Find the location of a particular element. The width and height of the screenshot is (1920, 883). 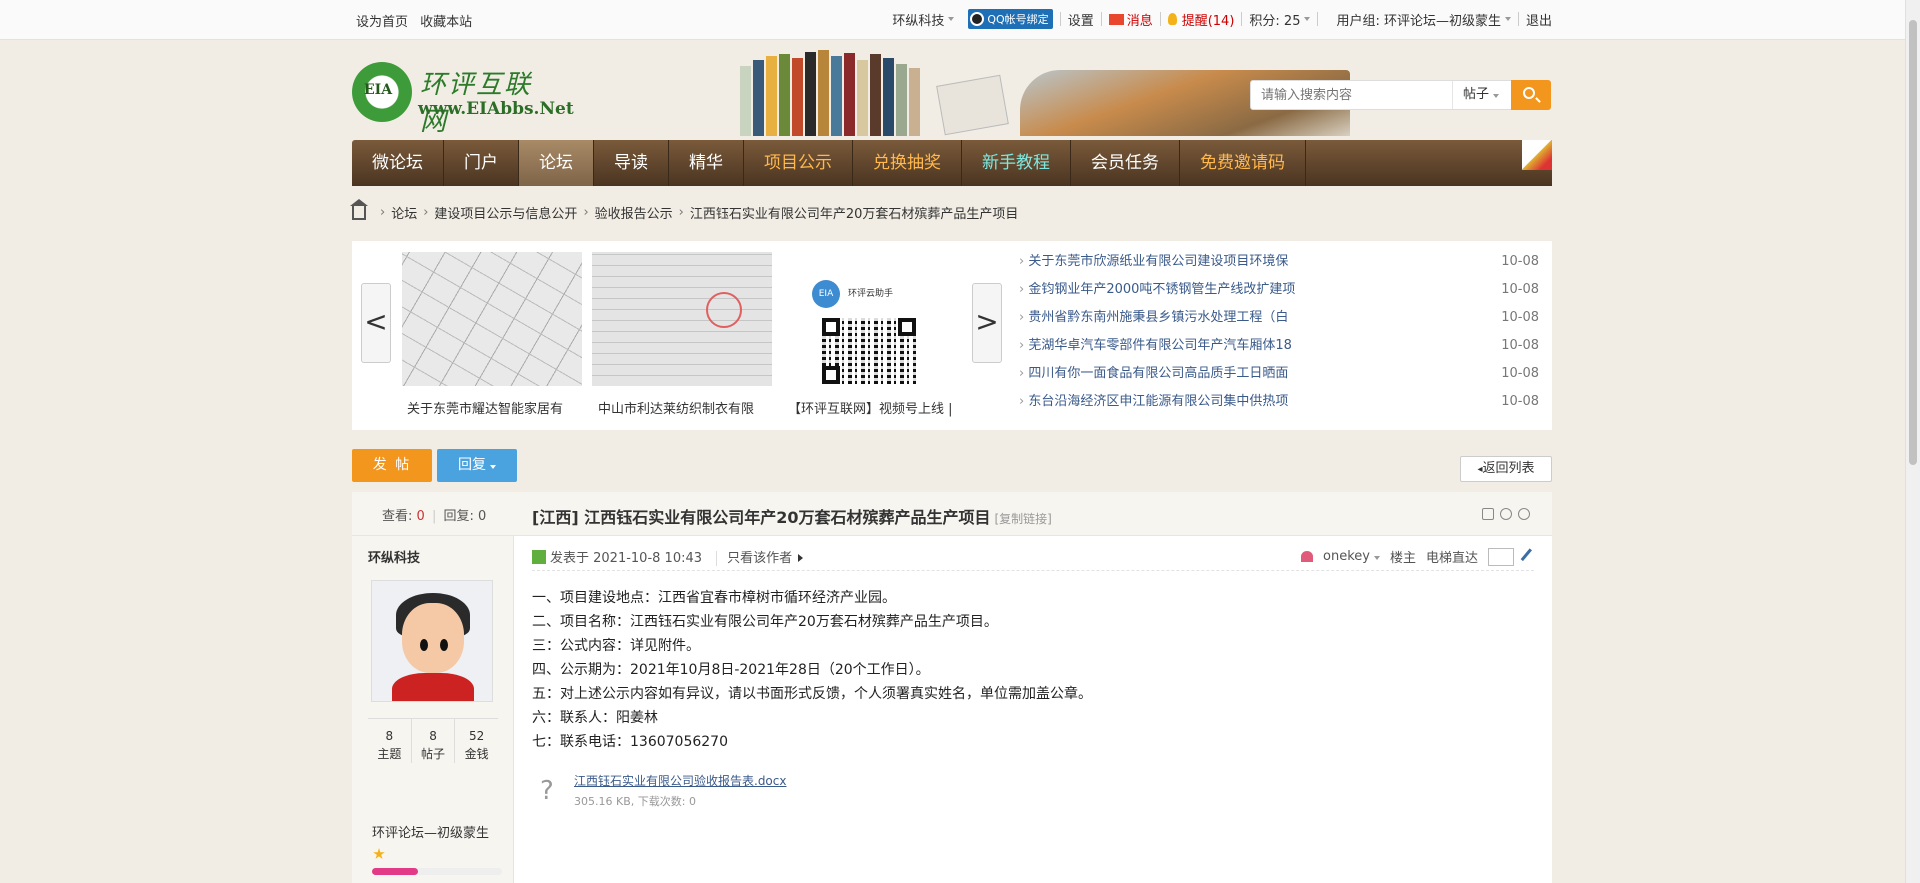

reply-button: 回复 is located at coordinates (477, 465).